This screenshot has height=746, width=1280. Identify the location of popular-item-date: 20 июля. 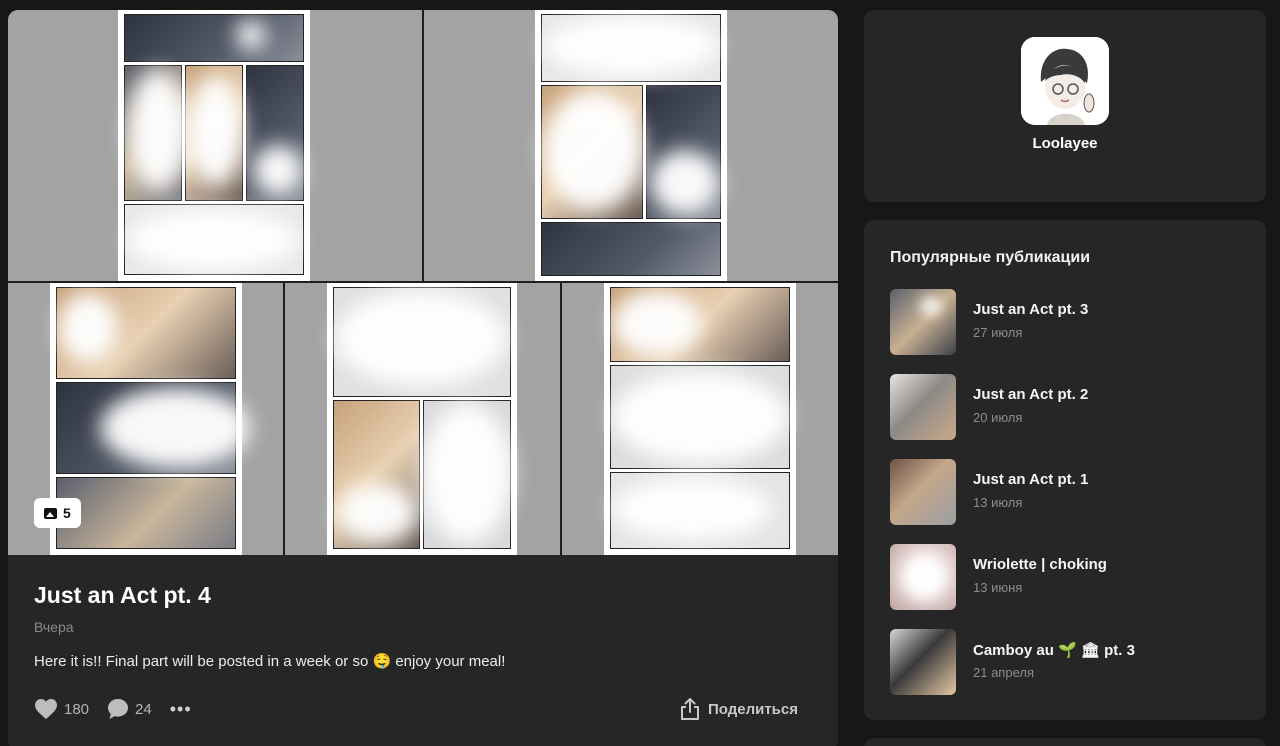
(998, 417).